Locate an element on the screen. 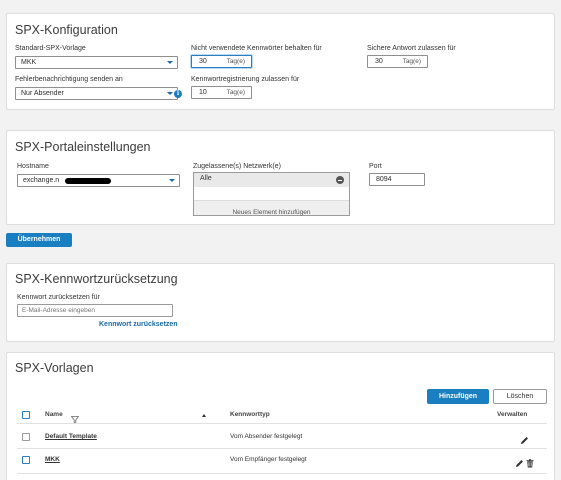  select-all-checkbox is located at coordinates (26, 415).